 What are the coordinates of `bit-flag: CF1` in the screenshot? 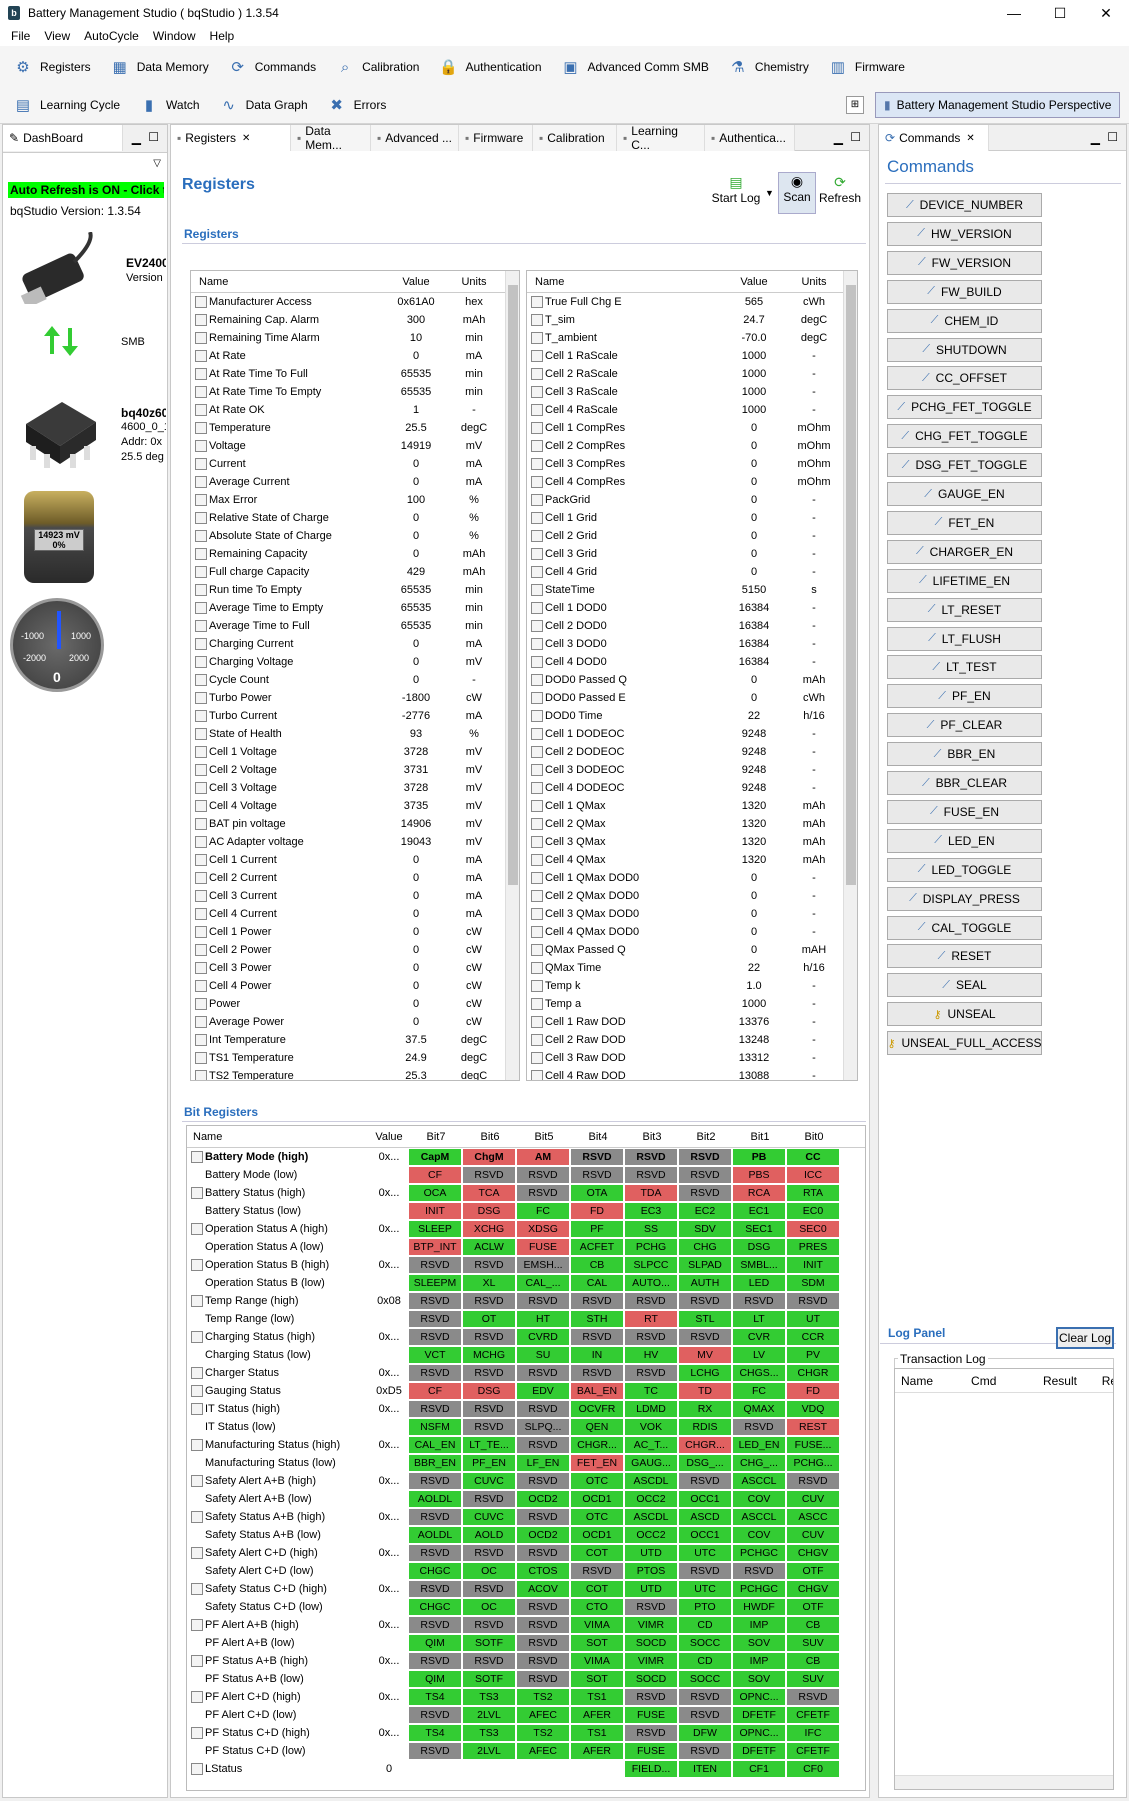 It's located at (759, 1769).